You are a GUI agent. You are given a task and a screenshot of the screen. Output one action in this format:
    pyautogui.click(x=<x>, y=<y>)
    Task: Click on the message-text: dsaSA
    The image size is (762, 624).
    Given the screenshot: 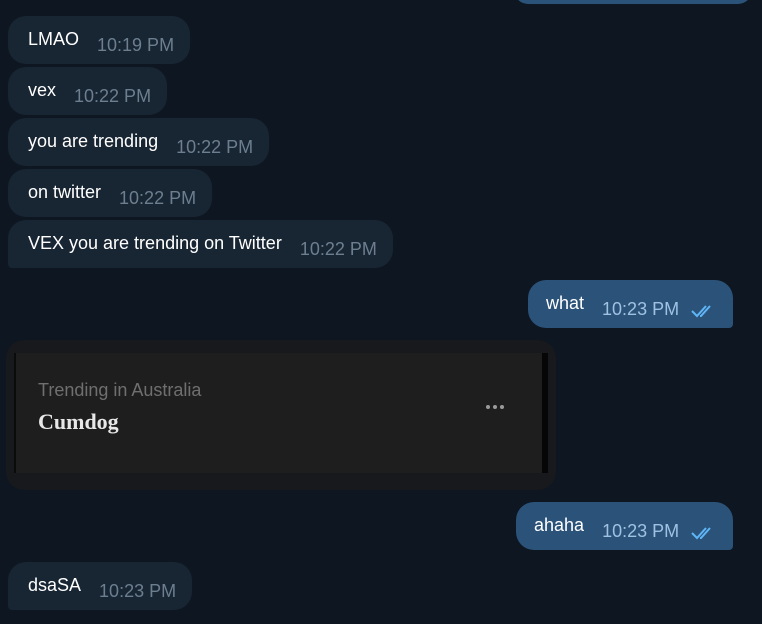 What is the action you would take?
    pyautogui.click(x=55, y=585)
    